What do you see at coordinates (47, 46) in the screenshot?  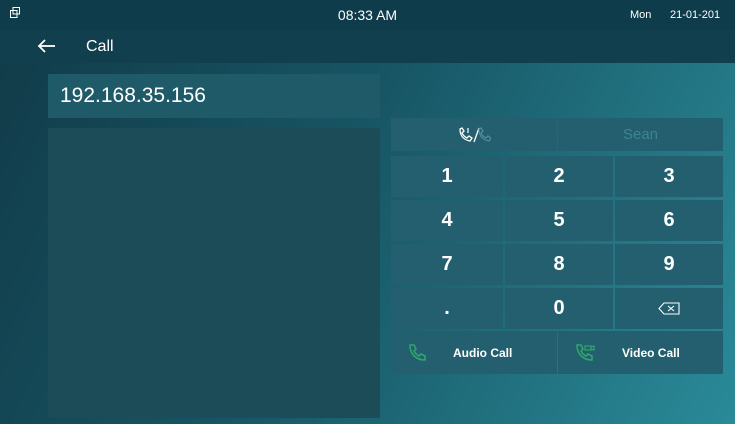 I see `arrow-left-icon` at bounding box center [47, 46].